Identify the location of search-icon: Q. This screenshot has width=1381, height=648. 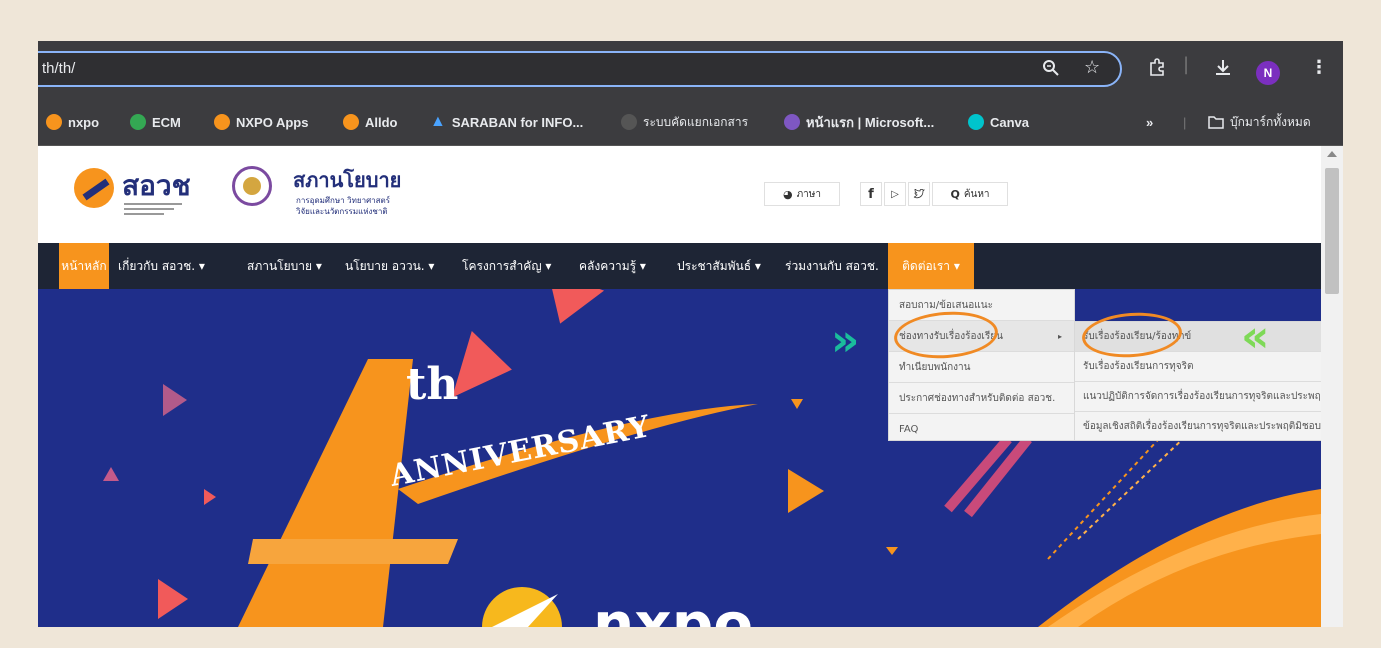
(955, 194).